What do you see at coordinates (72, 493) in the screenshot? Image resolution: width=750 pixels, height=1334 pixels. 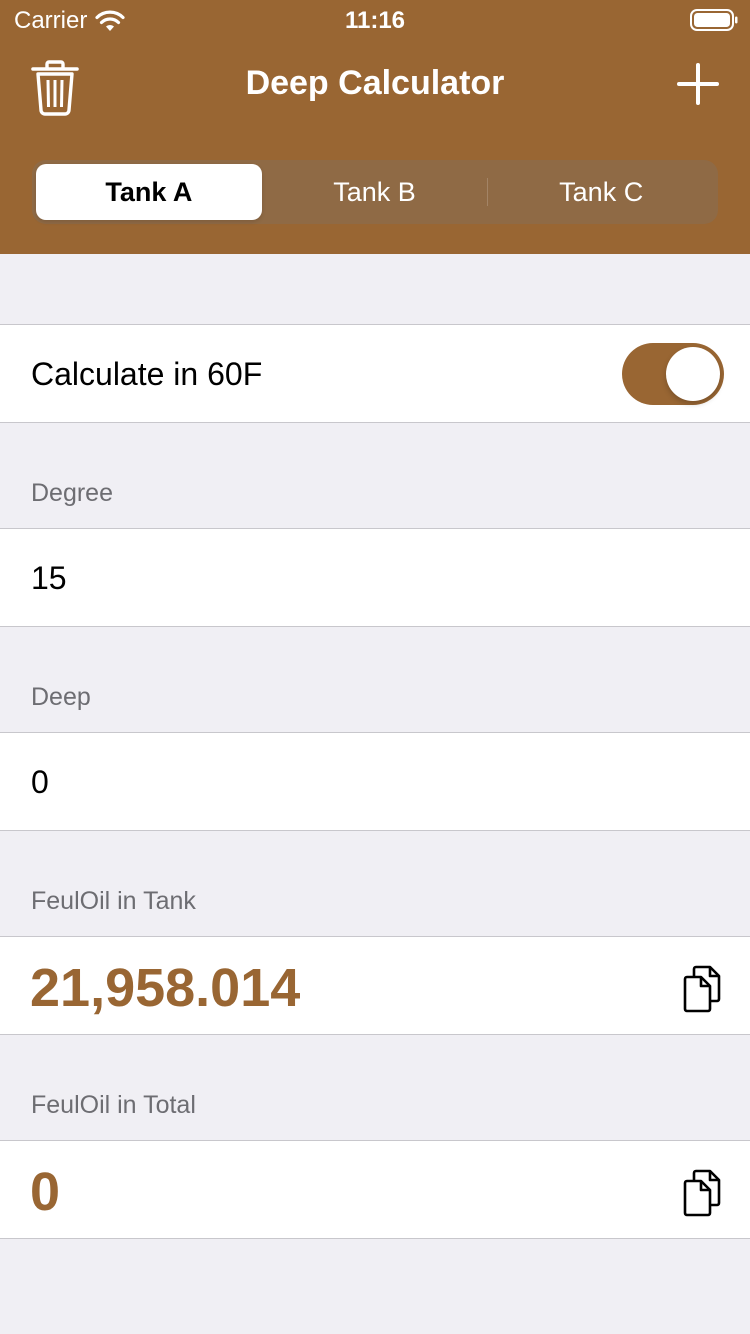 I see `degree-header: Degree` at bounding box center [72, 493].